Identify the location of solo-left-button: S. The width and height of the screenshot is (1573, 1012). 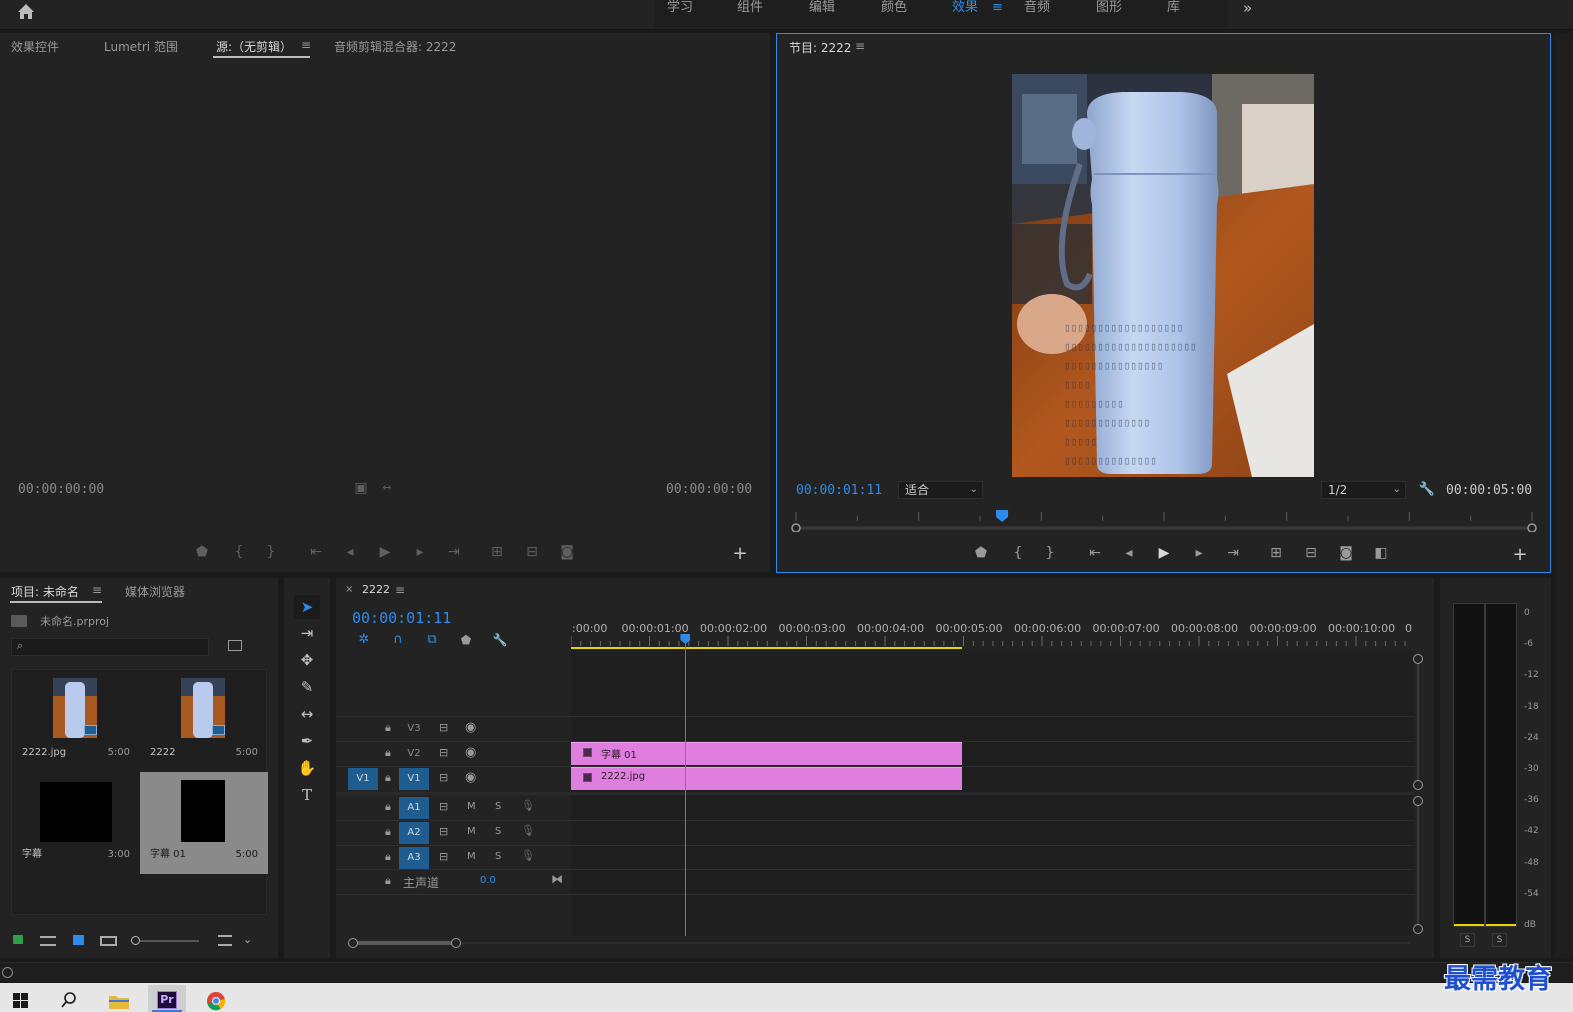
(1467, 940).